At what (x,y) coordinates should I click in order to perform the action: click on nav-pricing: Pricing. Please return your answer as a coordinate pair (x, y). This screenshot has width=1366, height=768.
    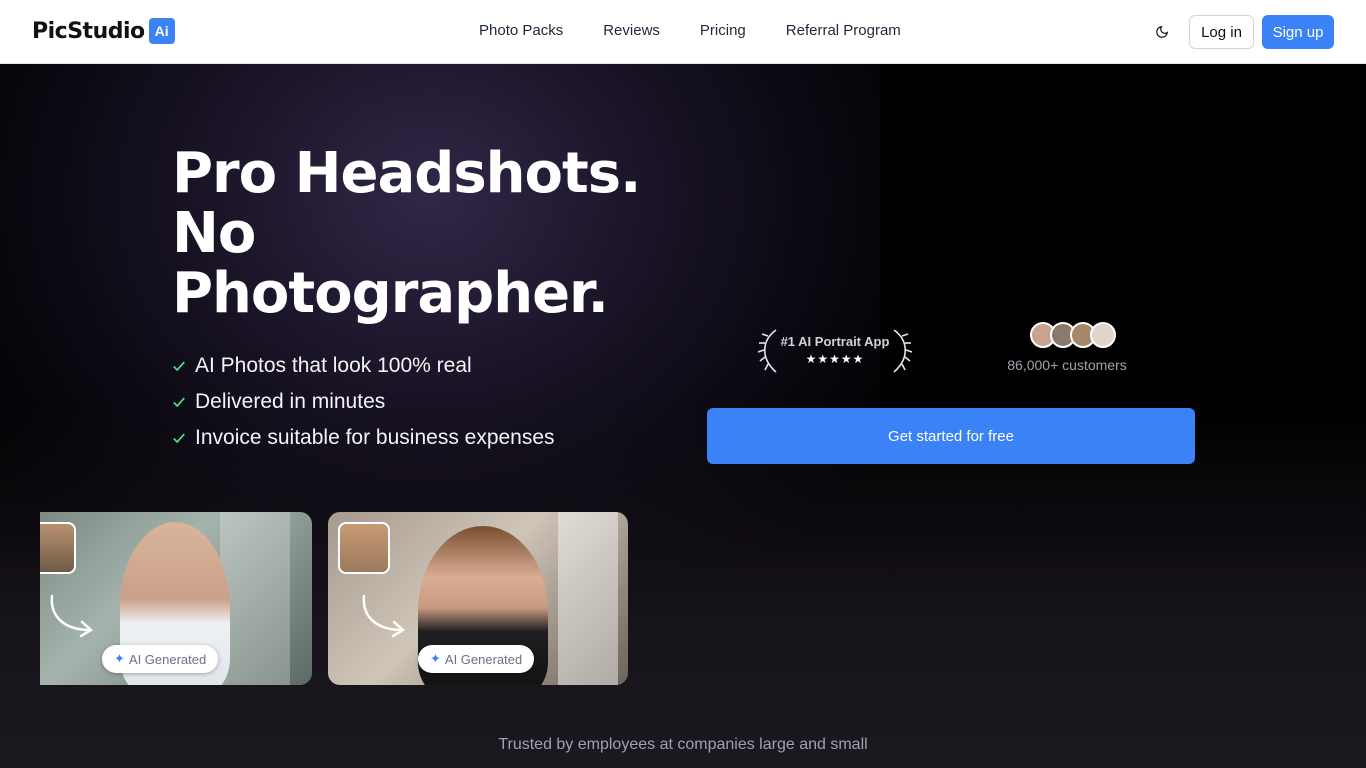
    Looking at the image, I should click on (723, 30).